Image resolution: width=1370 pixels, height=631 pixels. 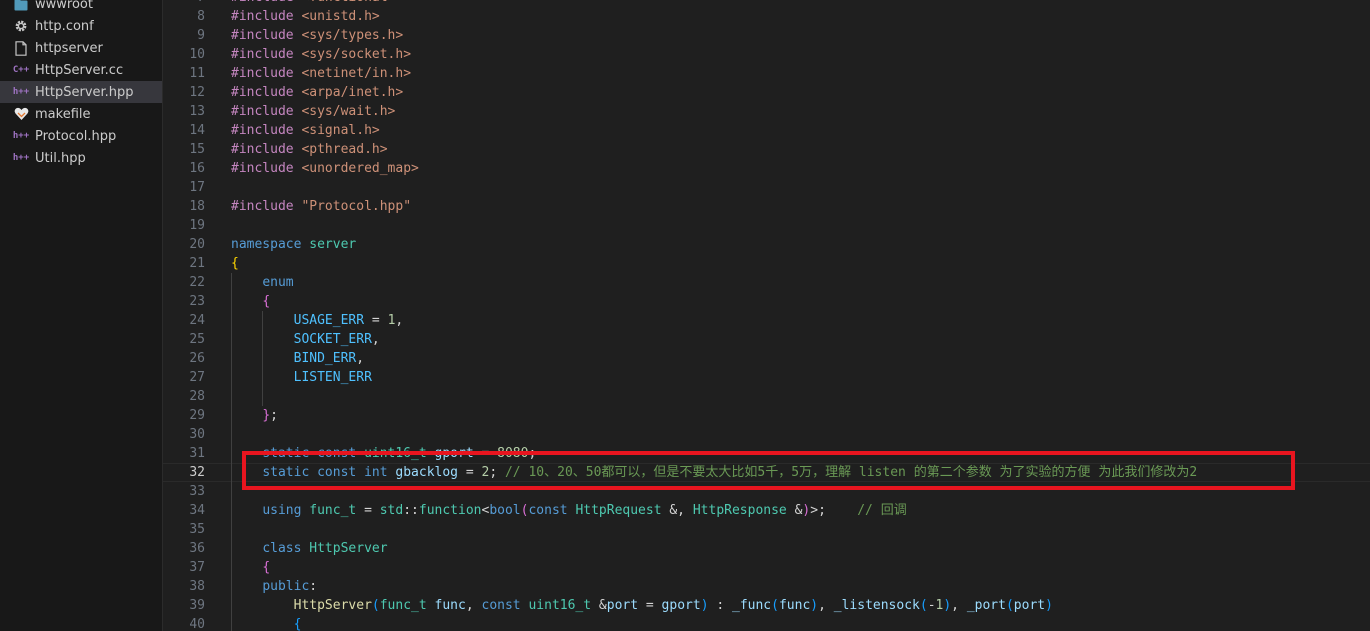 I want to click on line-number: 22, so click(x=197, y=282).